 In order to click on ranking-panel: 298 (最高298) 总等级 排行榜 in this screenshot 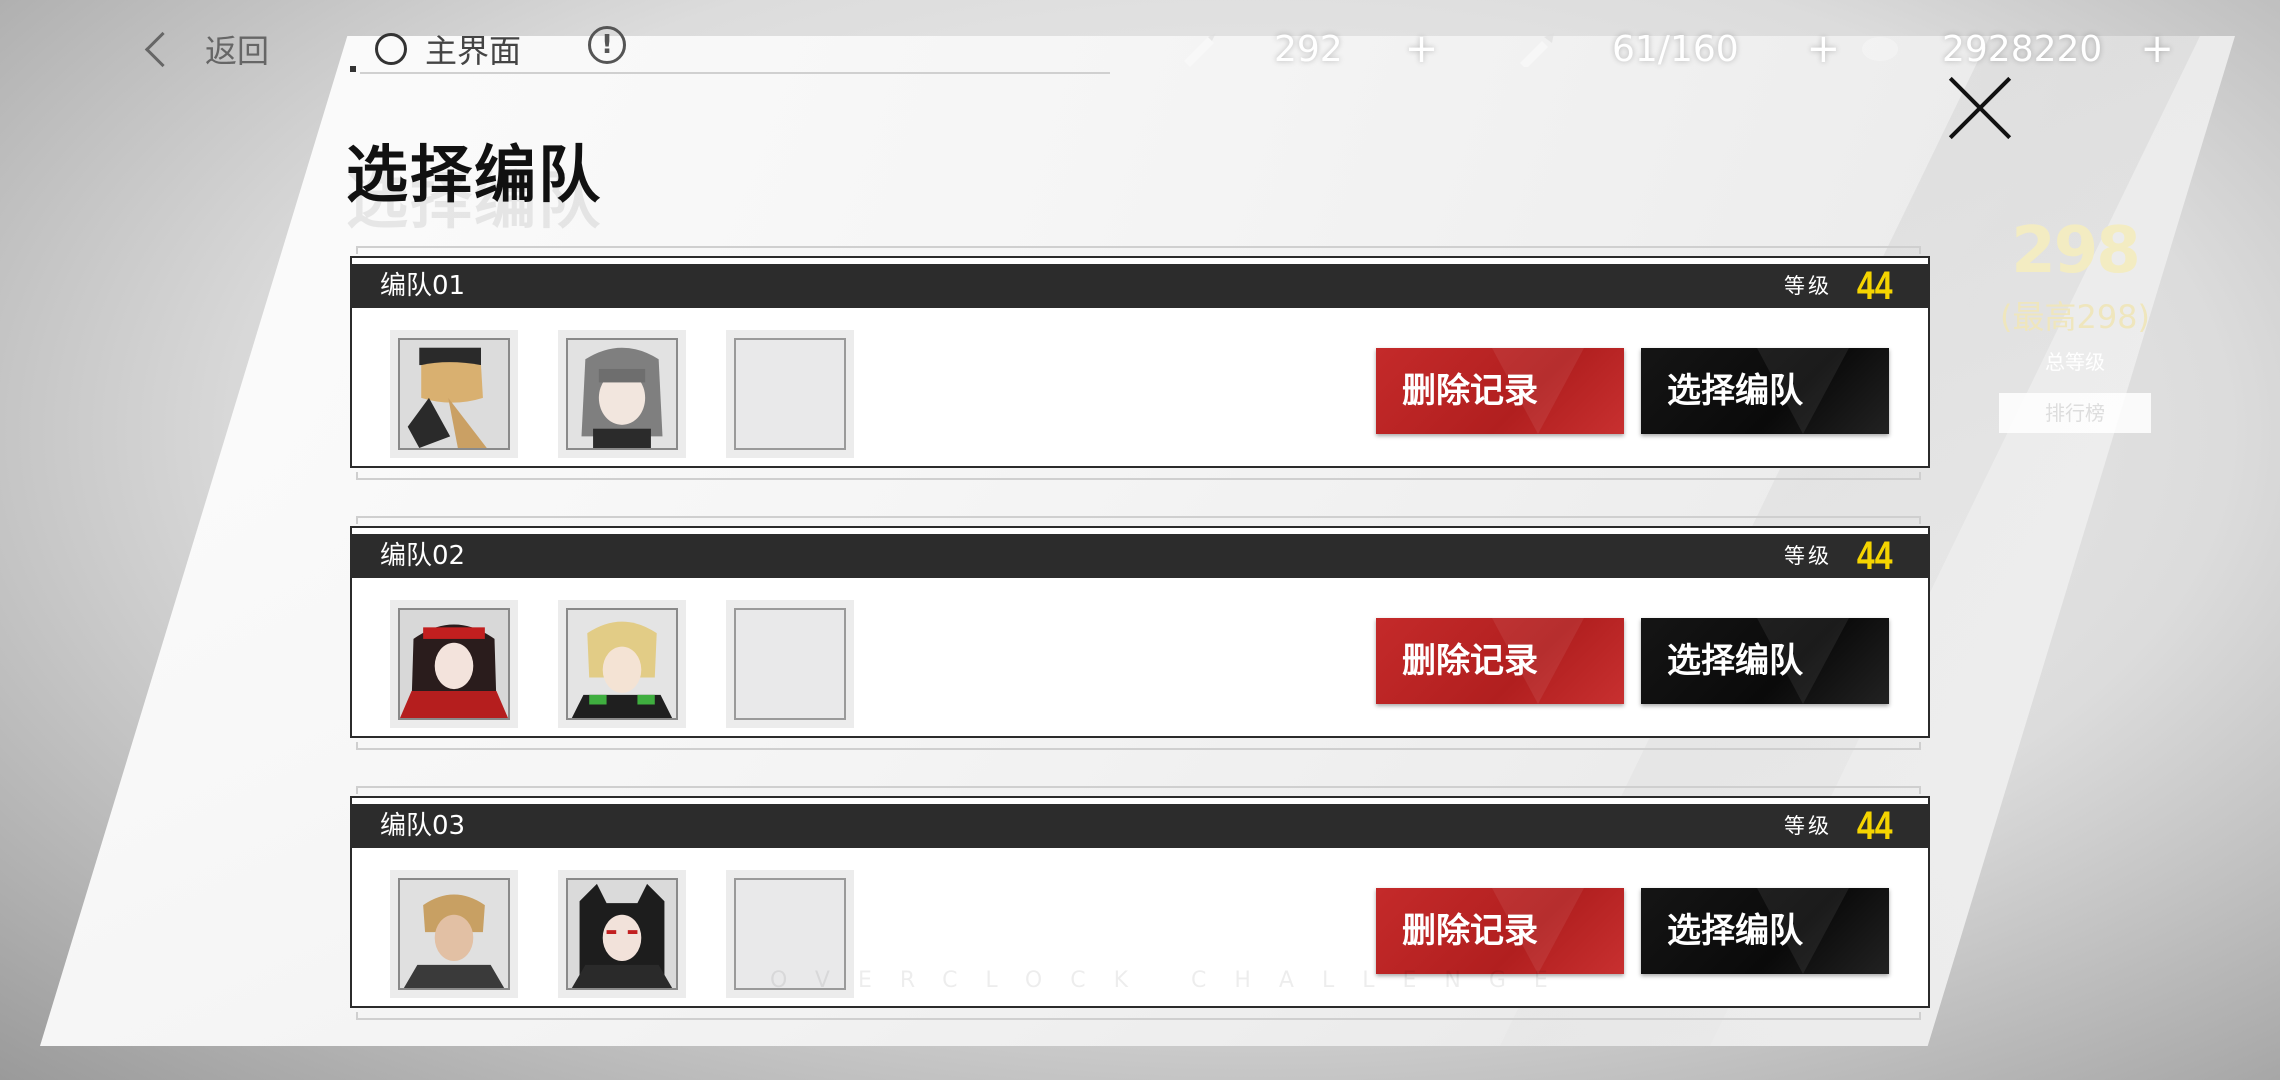, I will do `click(2075, 323)`.